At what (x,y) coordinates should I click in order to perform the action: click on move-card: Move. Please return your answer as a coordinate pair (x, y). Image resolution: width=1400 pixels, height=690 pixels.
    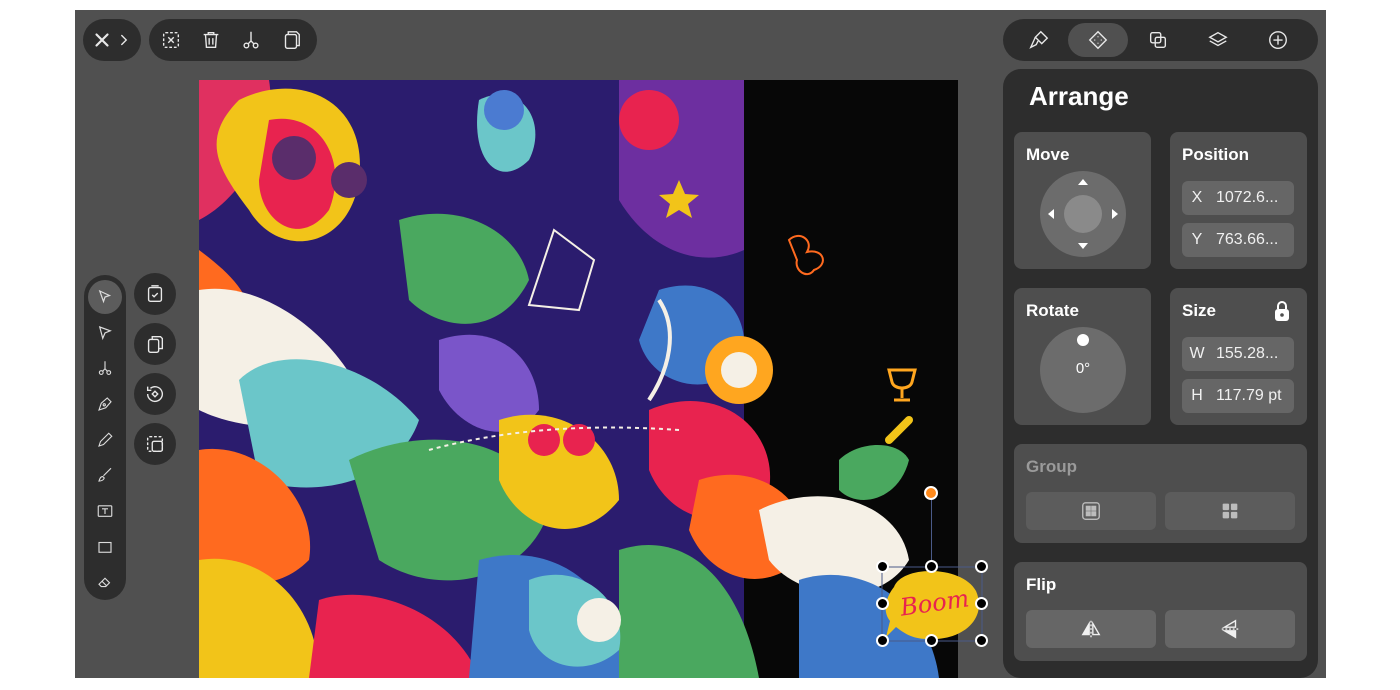
    Looking at the image, I should click on (1082, 200).